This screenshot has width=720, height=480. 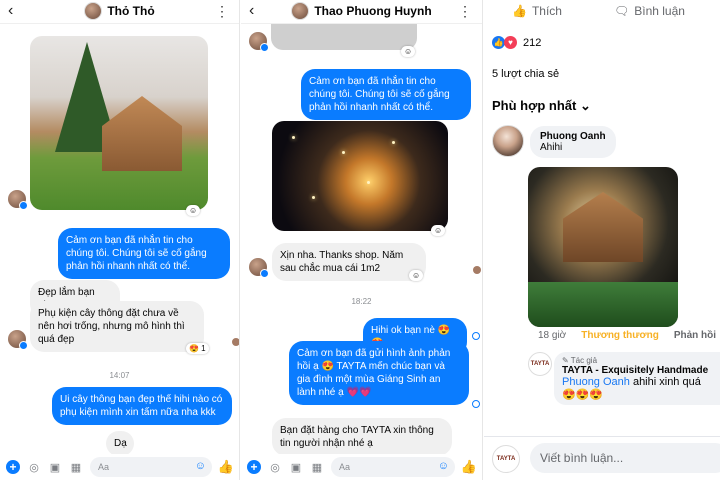 I want to click on comment-time: 18 giờ, so click(x=552, y=335).